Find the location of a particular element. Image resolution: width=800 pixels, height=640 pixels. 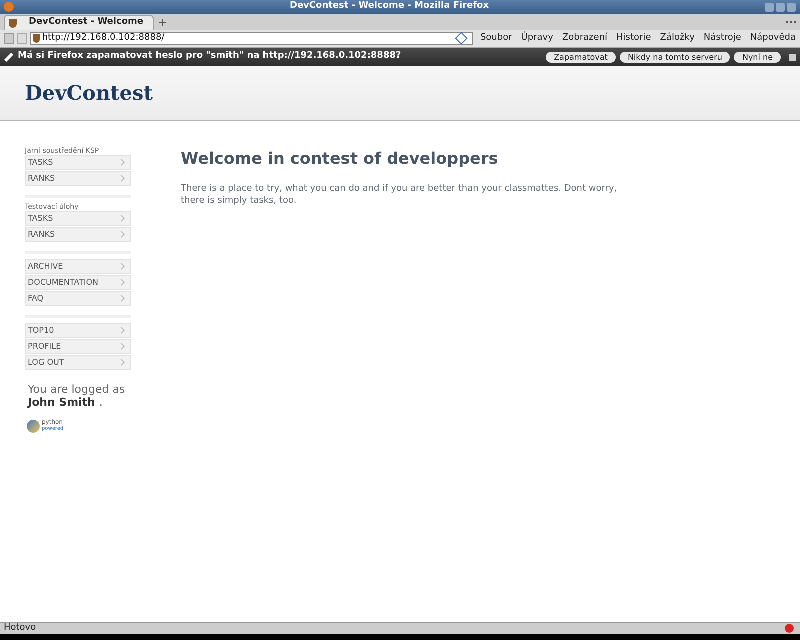

notification-message: Má si Firefox zapamatovat heslo pro "smith" na http://192.168.0.102:8888? is located at coordinates (210, 57).